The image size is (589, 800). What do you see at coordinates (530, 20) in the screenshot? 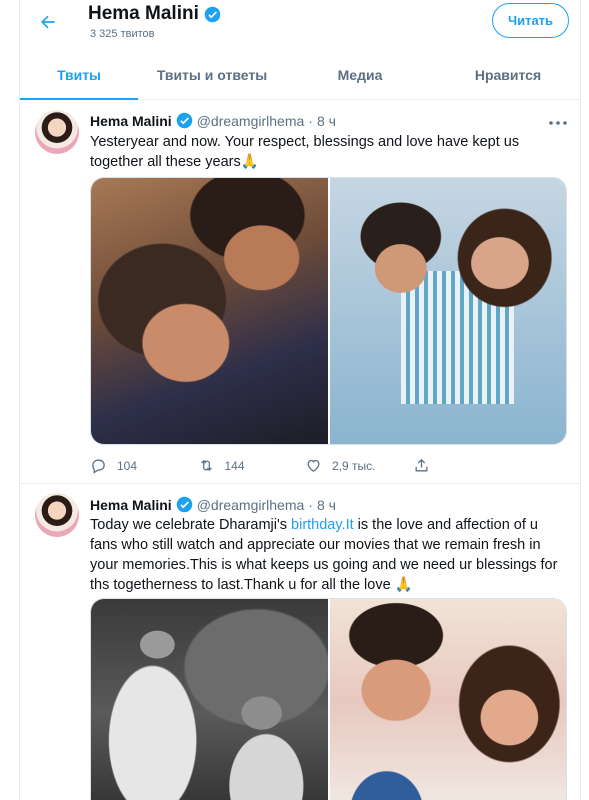
I see `follow-button: Читать` at bounding box center [530, 20].